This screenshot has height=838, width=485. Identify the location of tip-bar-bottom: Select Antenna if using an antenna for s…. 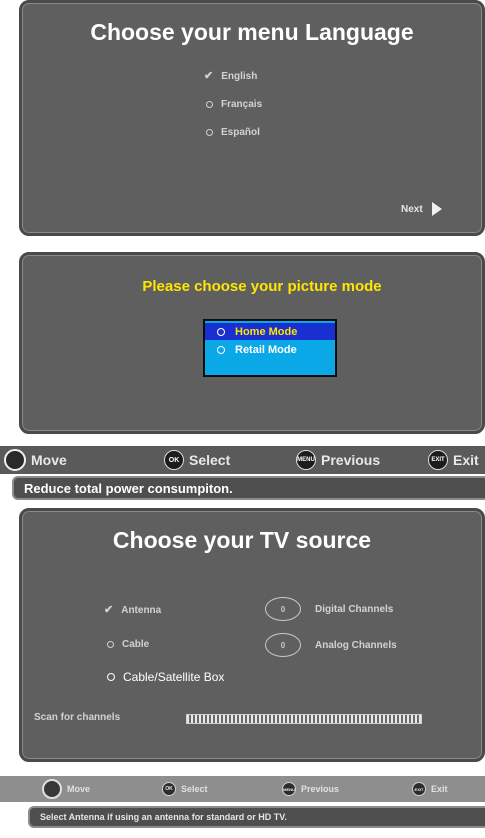
(256, 817).